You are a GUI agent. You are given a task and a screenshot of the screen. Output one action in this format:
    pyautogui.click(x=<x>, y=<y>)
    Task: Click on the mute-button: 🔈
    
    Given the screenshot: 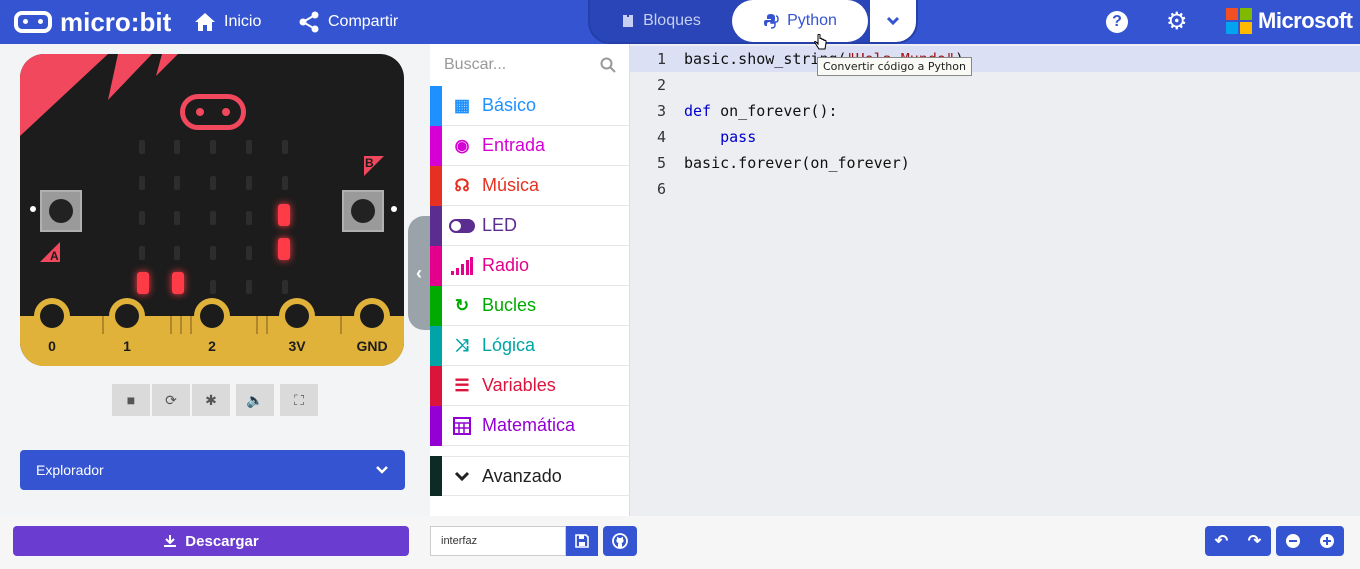 What is the action you would take?
    pyautogui.click(x=255, y=400)
    